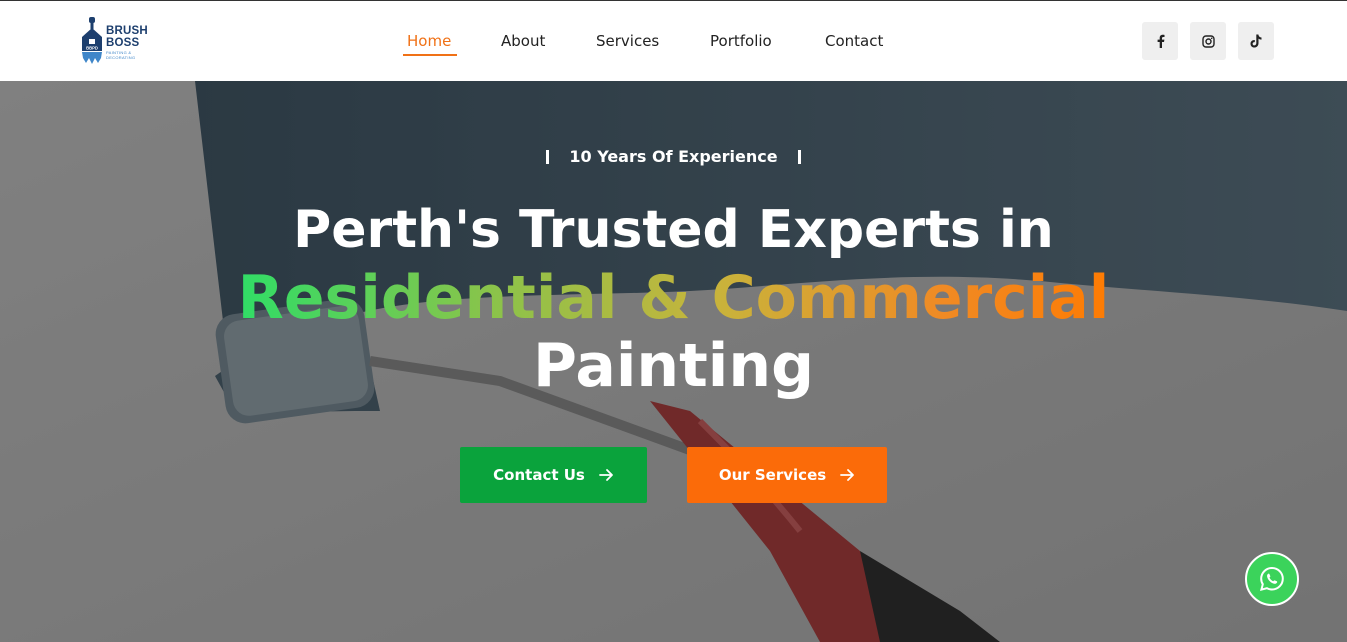  What do you see at coordinates (673, 0) in the screenshot?
I see `top-border-line` at bounding box center [673, 0].